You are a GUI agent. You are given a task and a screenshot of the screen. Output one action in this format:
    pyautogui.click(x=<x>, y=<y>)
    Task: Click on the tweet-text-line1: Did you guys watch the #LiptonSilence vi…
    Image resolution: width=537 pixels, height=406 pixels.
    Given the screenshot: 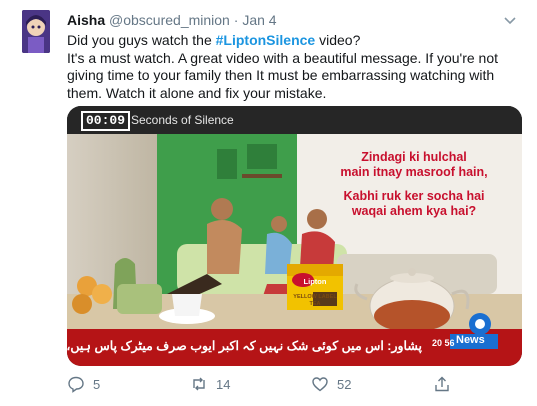 What is the action you would take?
    pyautogui.click(x=294, y=41)
    